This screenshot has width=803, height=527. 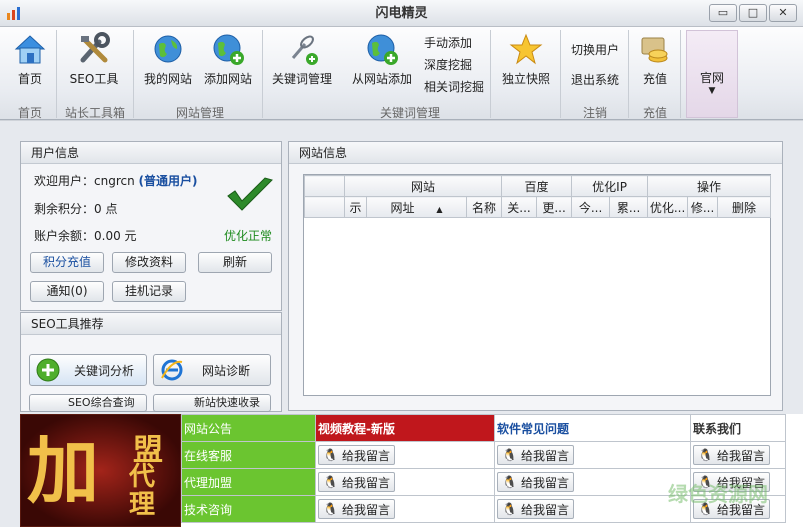 What do you see at coordinates (226, 370) in the screenshot?
I see `site-diagnosis-label: 网站诊断` at bounding box center [226, 370].